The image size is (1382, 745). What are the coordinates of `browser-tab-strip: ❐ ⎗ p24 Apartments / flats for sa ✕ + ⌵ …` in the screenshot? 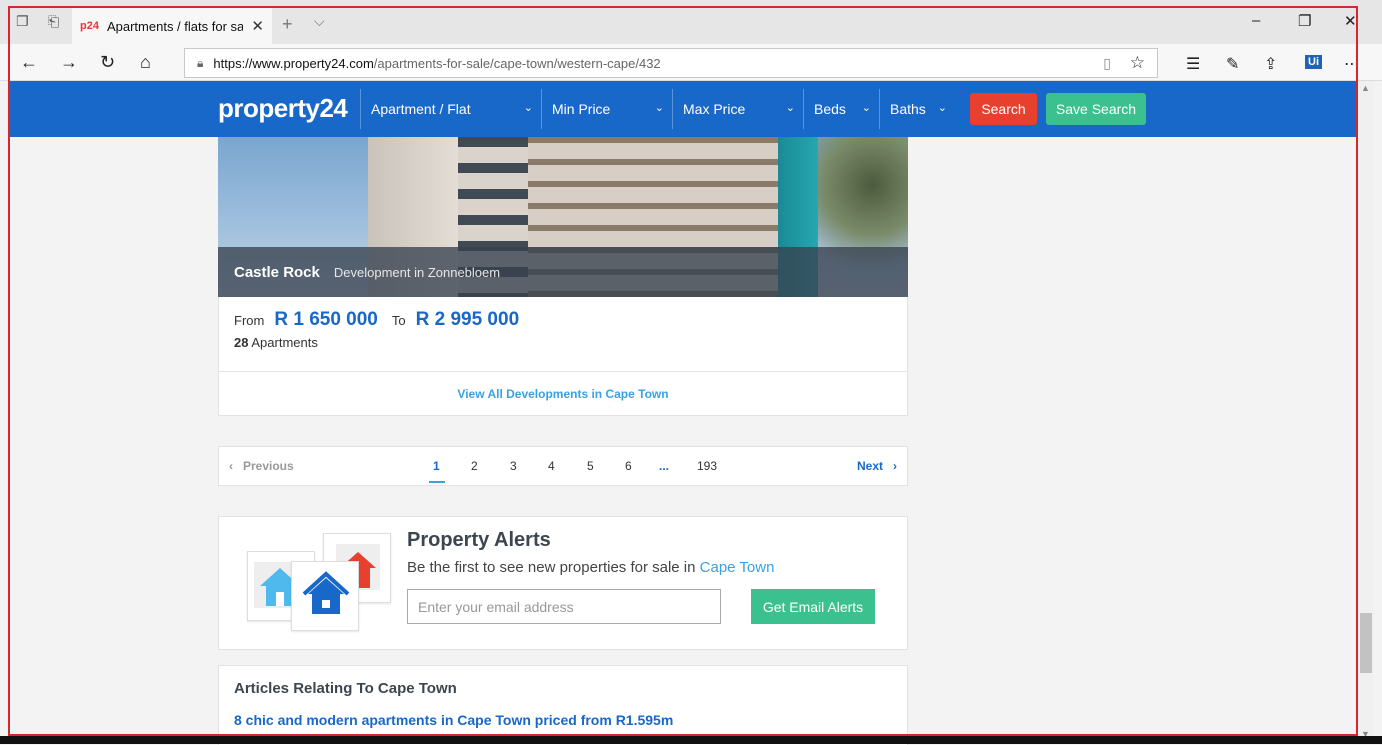 It's located at (691, 22).